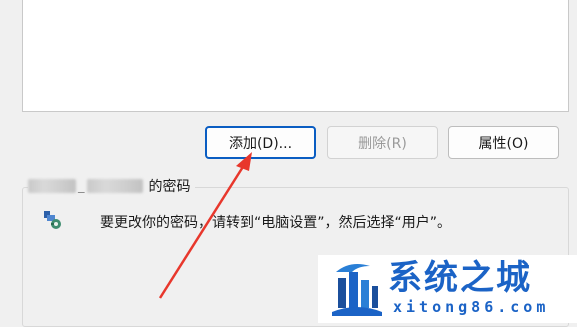 The width and height of the screenshot is (577, 327). Describe the element at coordinates (357, 290) in the screenshot. I see `castle-logo` at that location.